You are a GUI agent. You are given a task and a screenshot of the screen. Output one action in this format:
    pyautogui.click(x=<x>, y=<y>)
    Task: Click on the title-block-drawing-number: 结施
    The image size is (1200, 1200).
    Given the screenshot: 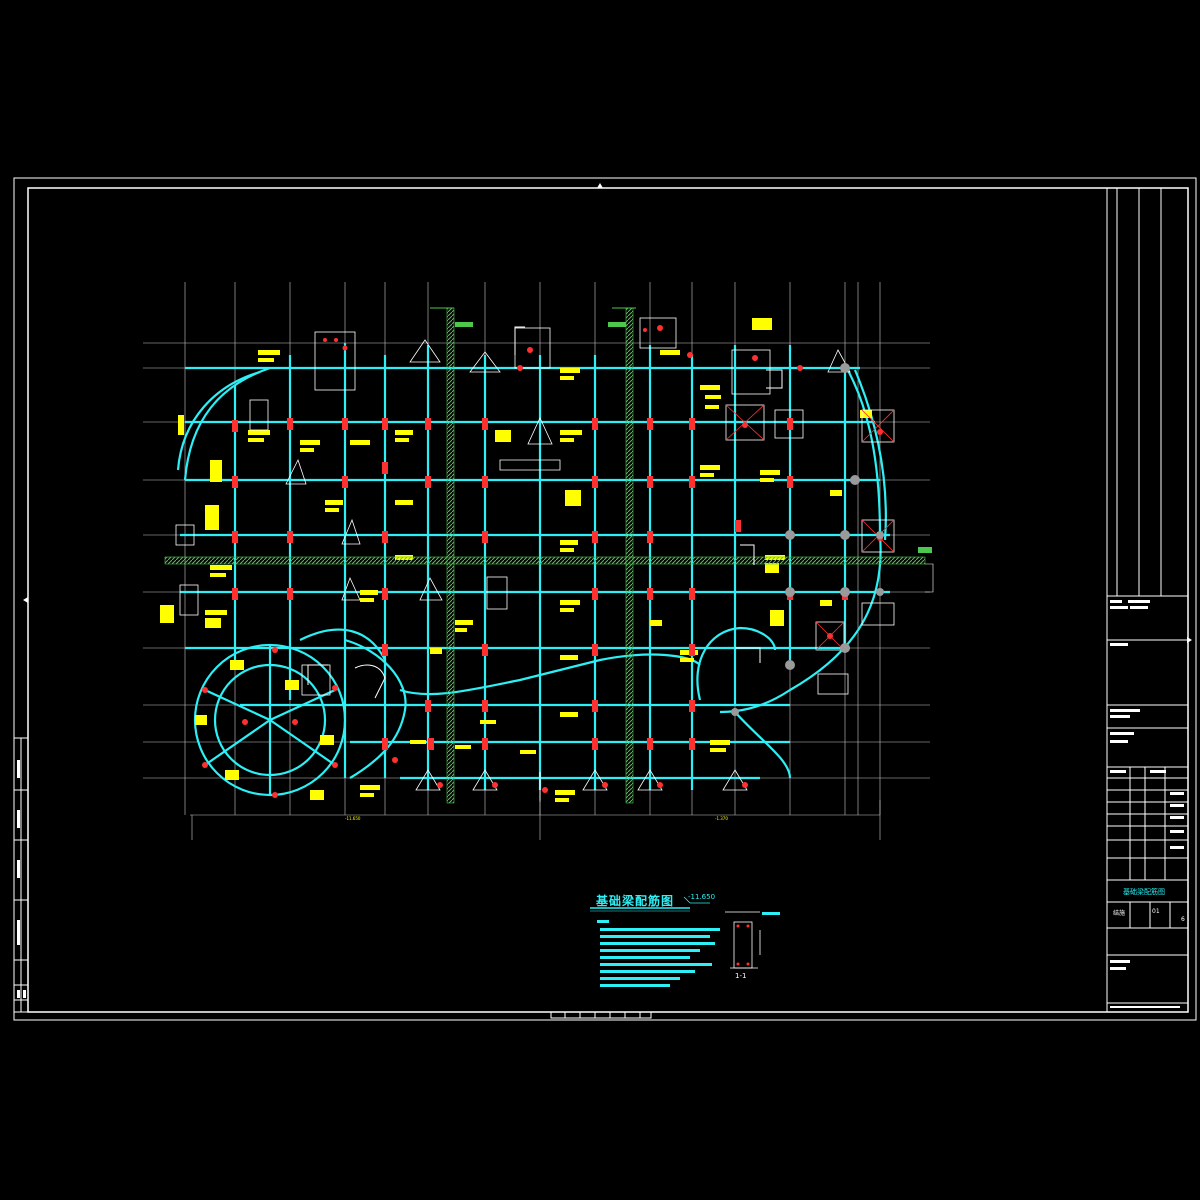 What is the action you would take?
    pyautogui.click(x=1119, y=913)
    